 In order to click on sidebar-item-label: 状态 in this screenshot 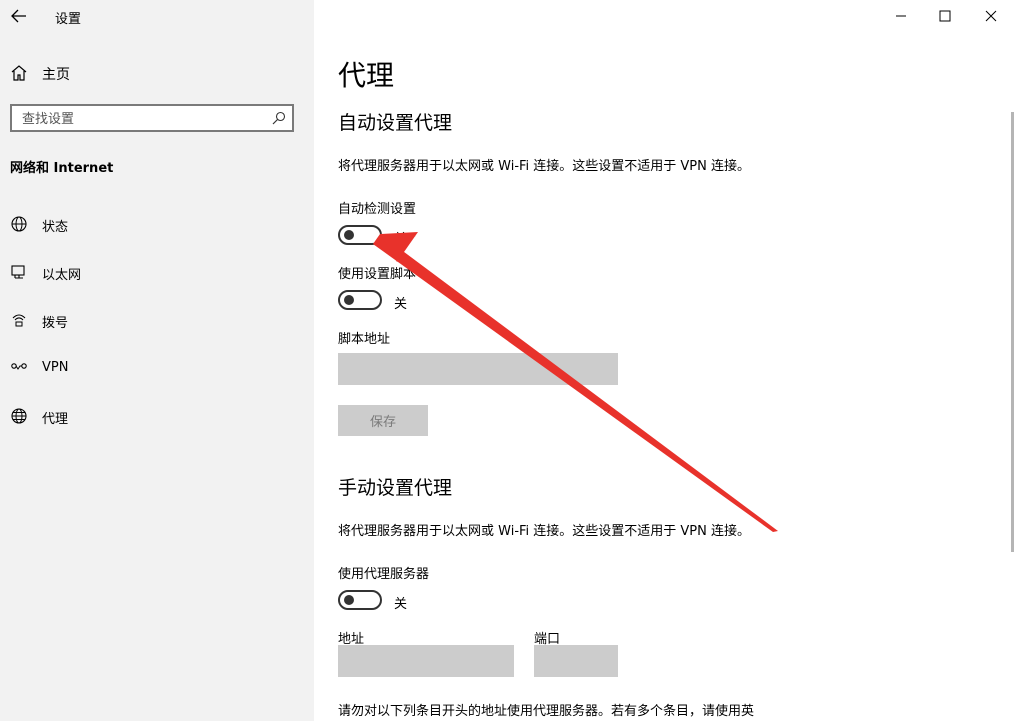, I will do `click(55, 227)`.